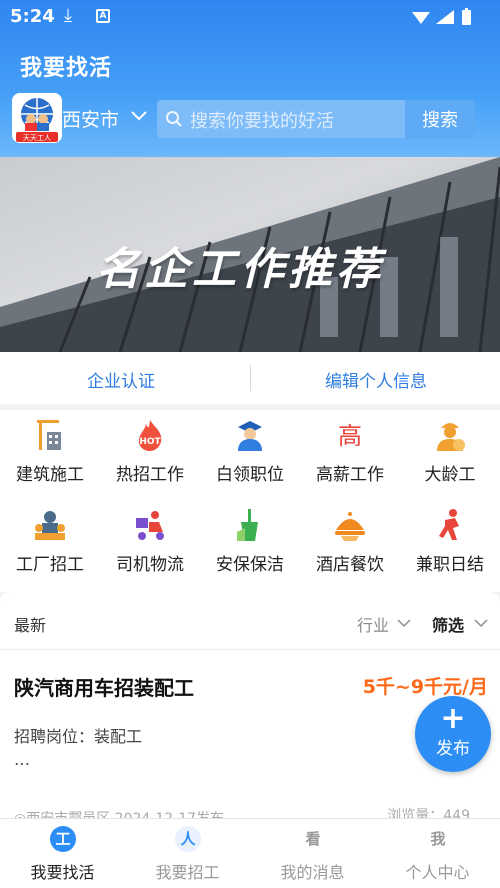 This screenshot has width=500, height=888. I want to click on search-bar: 搜索你要找的好活 搜索, so click(316, 119).